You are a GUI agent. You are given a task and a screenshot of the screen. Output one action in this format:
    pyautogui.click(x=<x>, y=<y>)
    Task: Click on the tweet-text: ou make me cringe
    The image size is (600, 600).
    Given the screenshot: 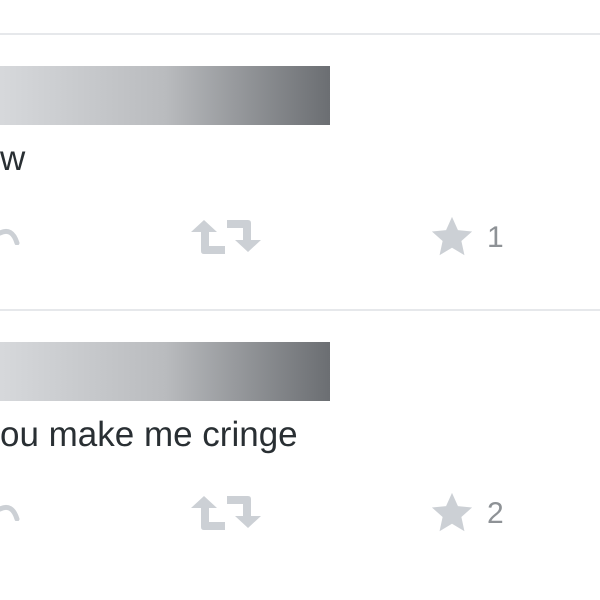 What is the action you would take?
    pyautogui.click(x=149, y=435)
    